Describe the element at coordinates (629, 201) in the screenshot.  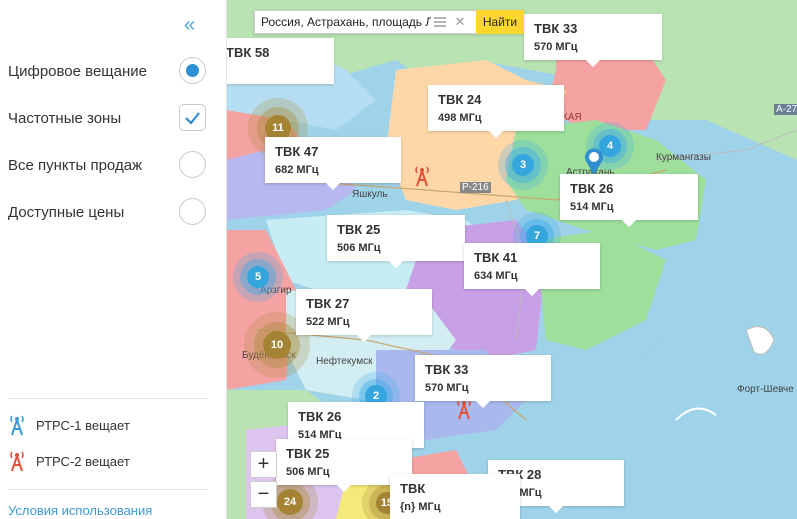
I see `channel-label: ТВК 26 514 МГц` at that location.